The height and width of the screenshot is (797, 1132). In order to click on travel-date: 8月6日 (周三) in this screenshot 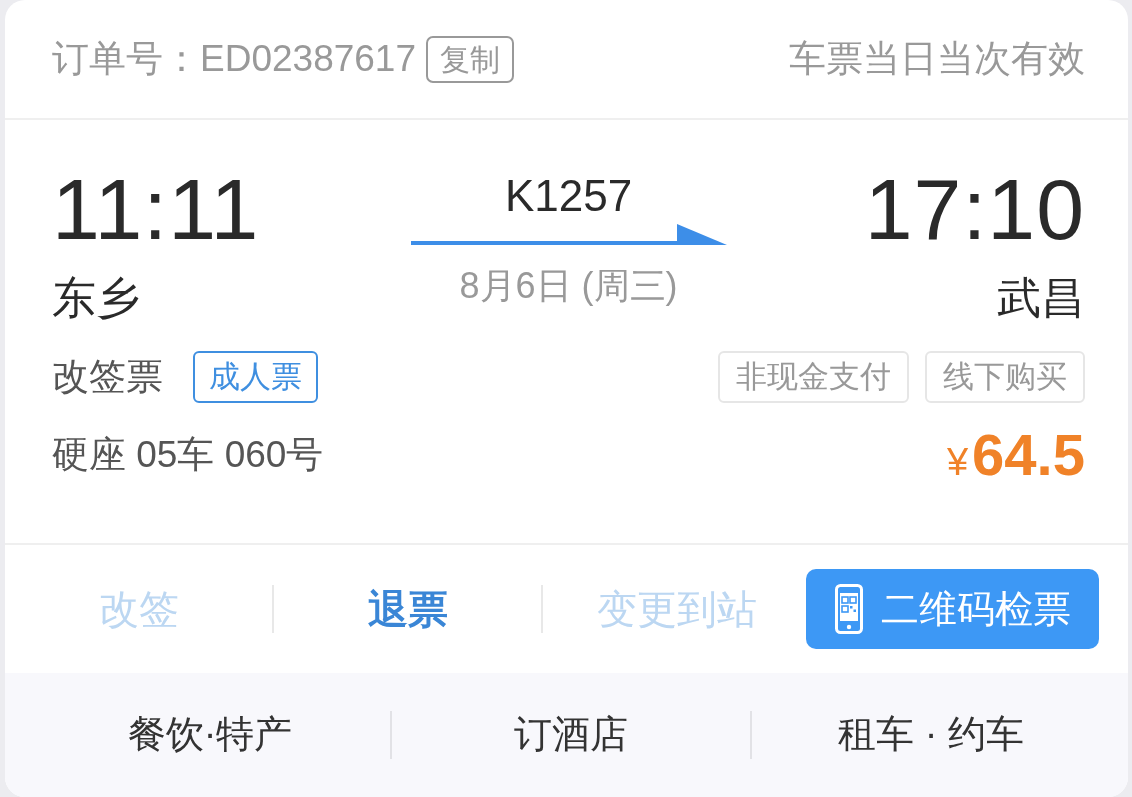, I will do `click(568, 286)`.